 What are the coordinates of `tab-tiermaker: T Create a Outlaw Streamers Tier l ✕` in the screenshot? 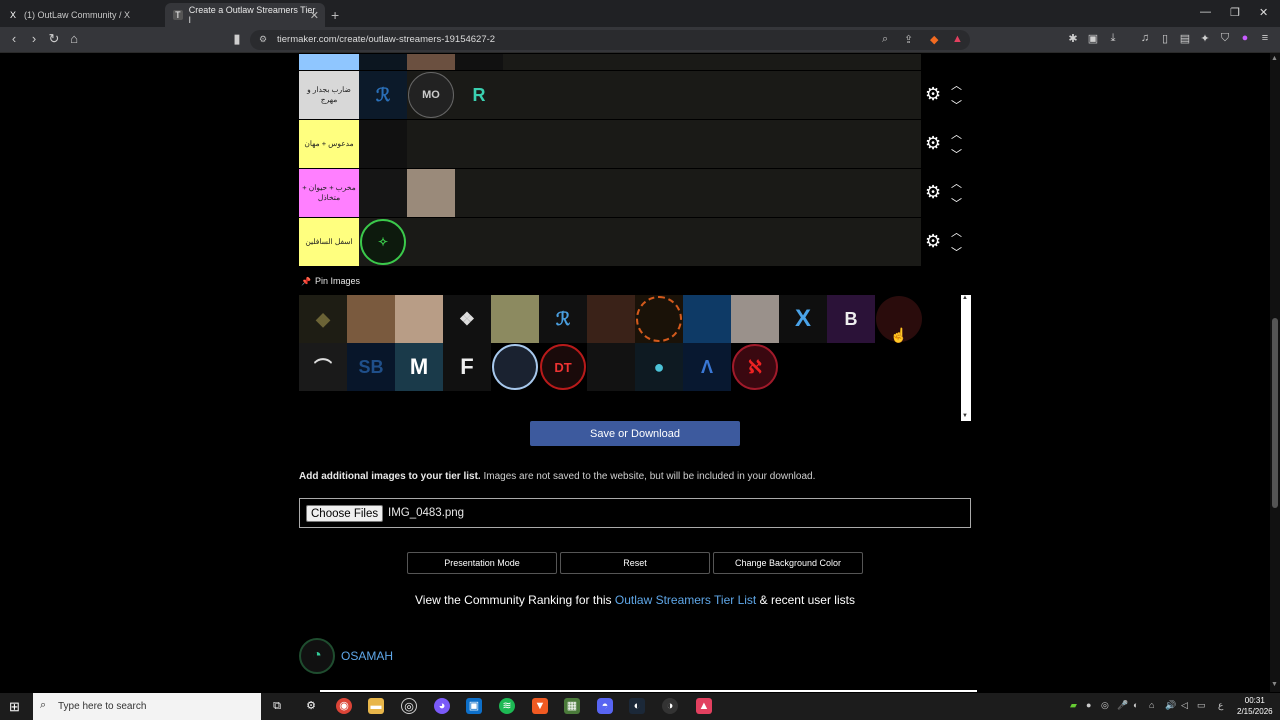 It's located at (245, 15).